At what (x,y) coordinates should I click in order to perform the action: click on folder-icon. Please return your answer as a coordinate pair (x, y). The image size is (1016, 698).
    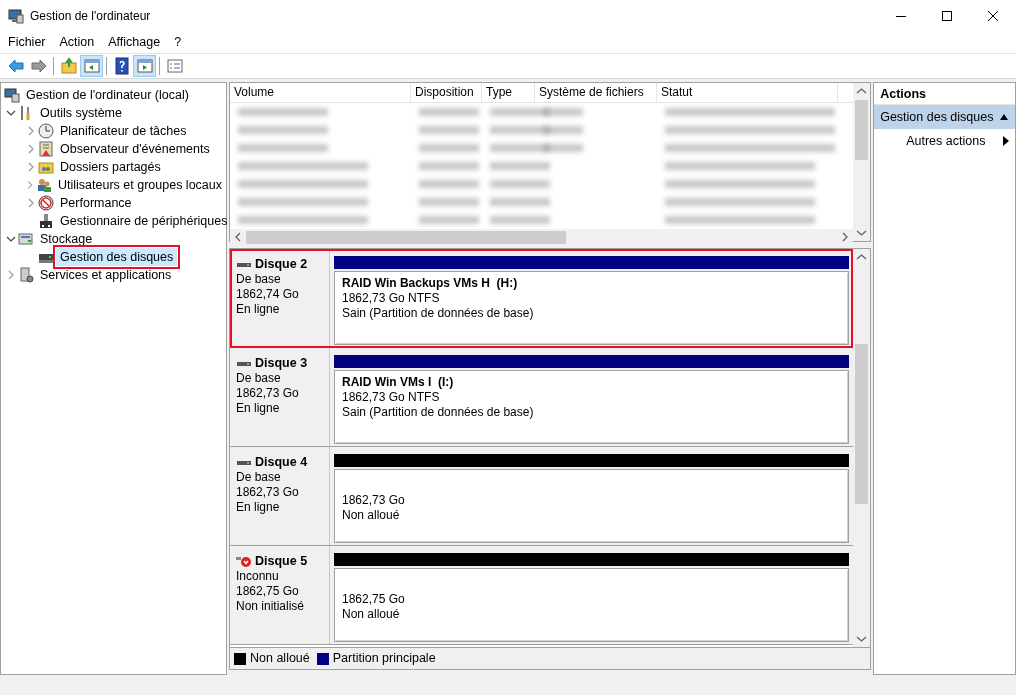
    Looking at the image, I should click on (46, 167).